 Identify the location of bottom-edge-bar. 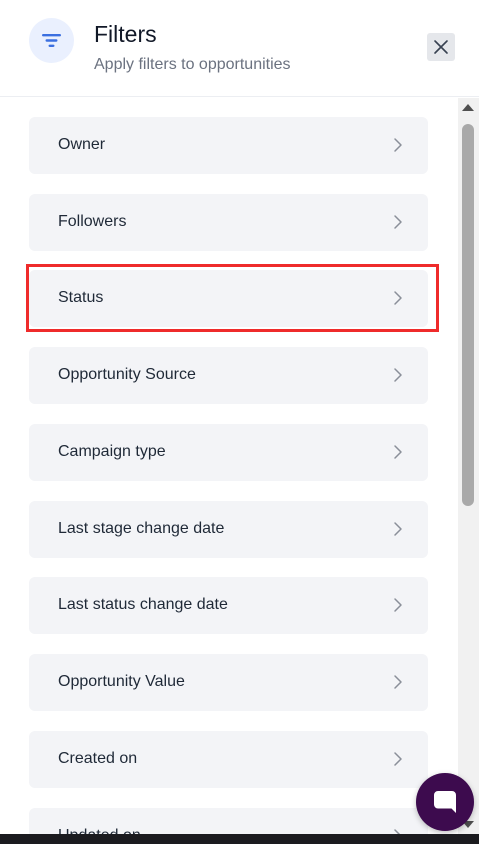
(239, 839).